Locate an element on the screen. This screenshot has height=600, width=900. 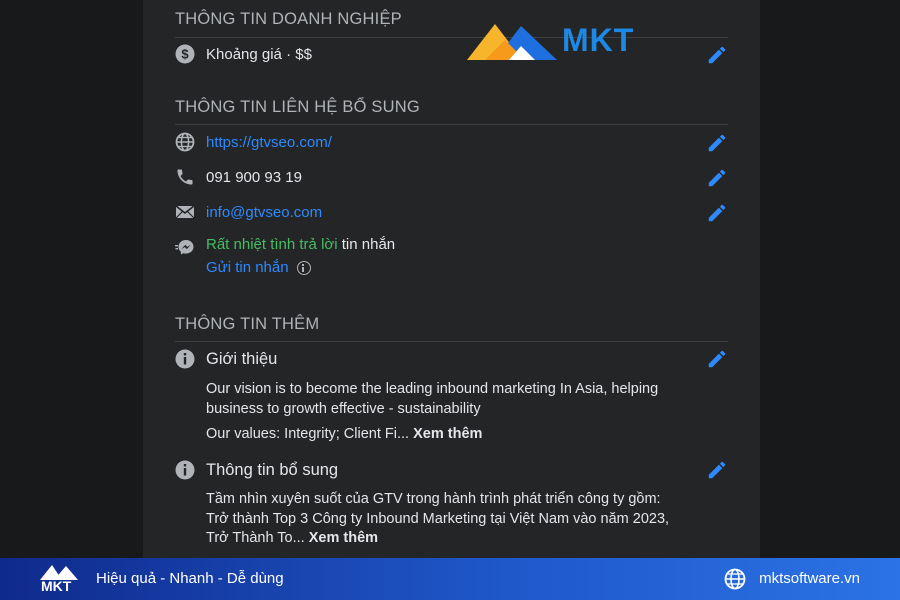
section-title-contact: THÔNG TIN LIÊN HỆ BỔ SUNG is located at coordinates (297, 107).